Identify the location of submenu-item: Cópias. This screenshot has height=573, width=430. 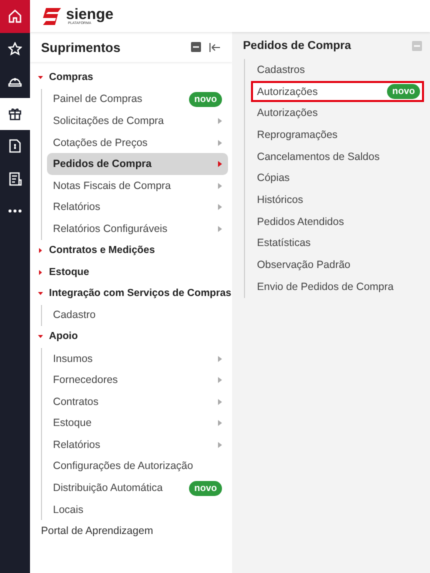
(337, 178).